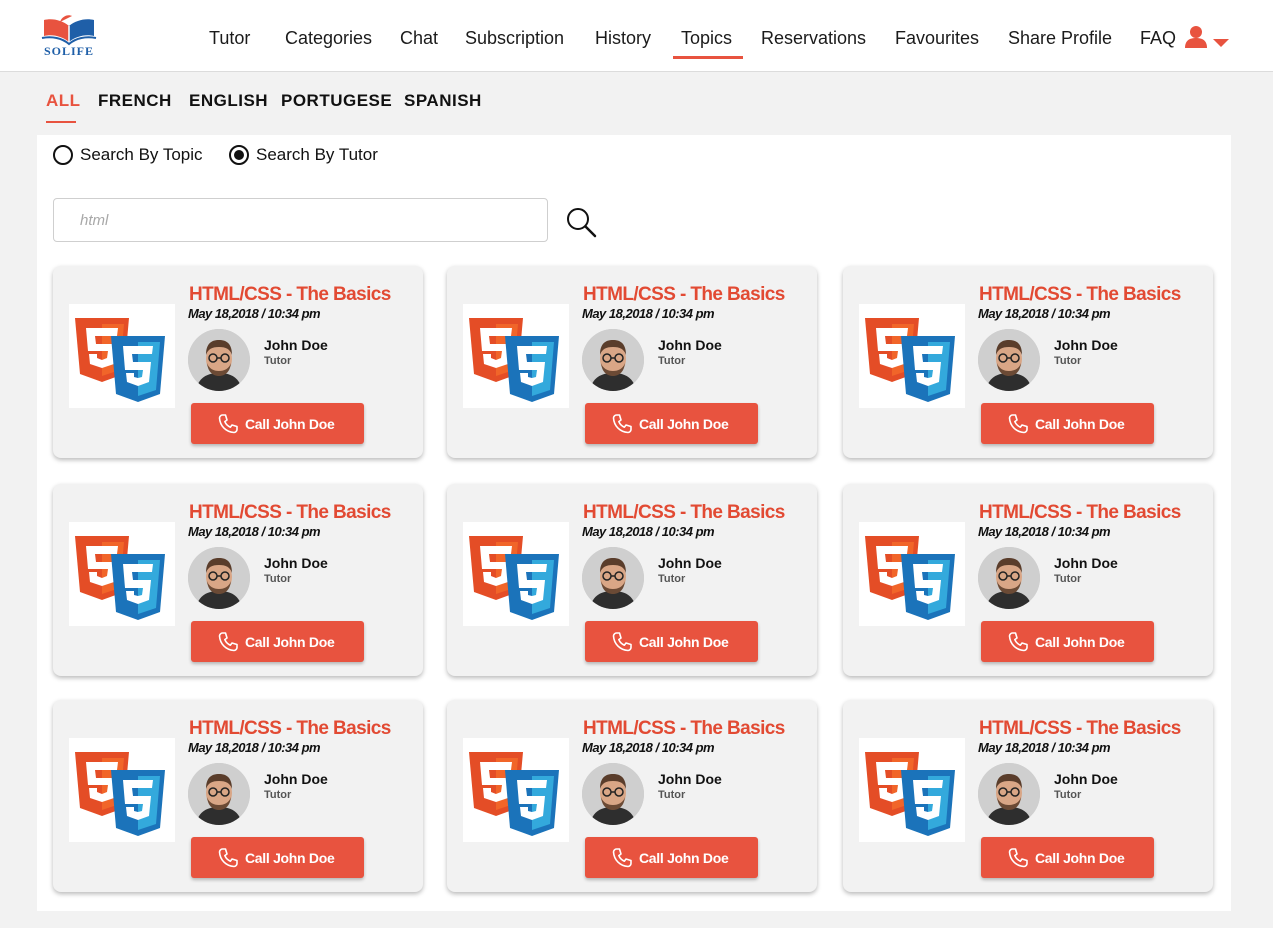 Image resolution: width=1273 pixels, height=928 pixels. What do you see at coordinates (514, 38) in the screenshot?
I see `nav-subscription: Subscription` at bounding box center [514, 38].